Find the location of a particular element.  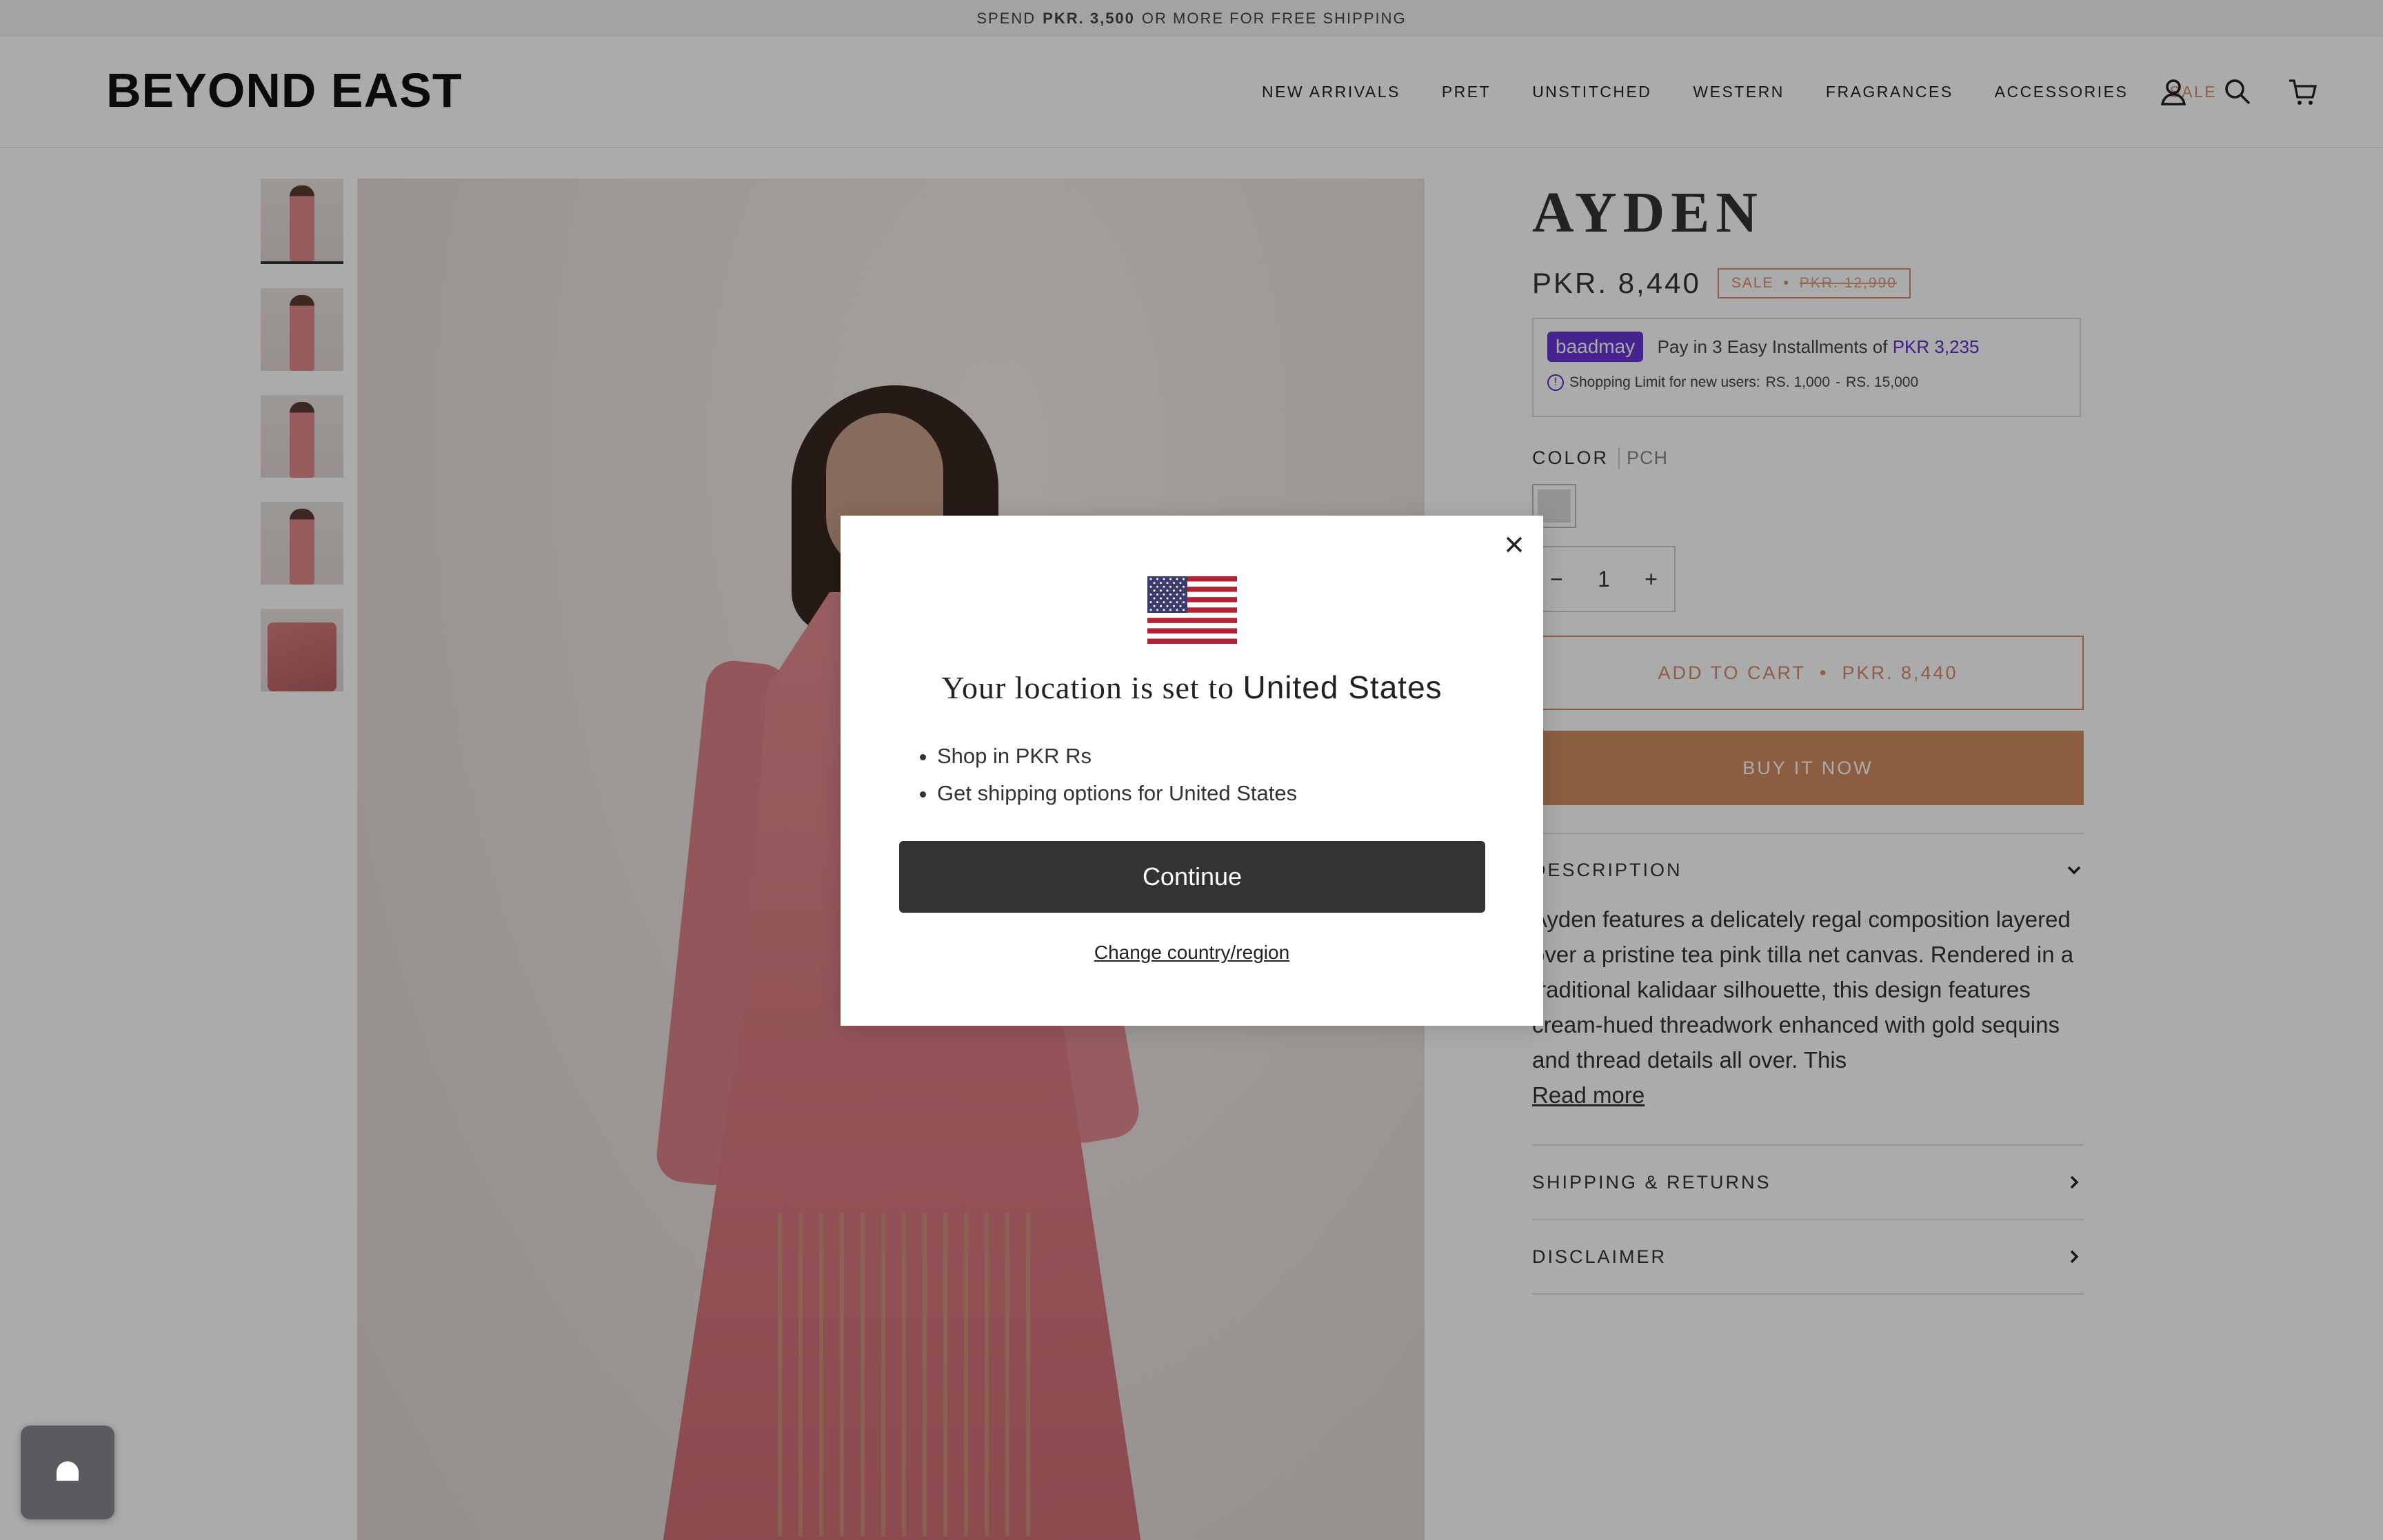

modal-title-prefix: Your location is set to is located at coordinates (1087, 688).